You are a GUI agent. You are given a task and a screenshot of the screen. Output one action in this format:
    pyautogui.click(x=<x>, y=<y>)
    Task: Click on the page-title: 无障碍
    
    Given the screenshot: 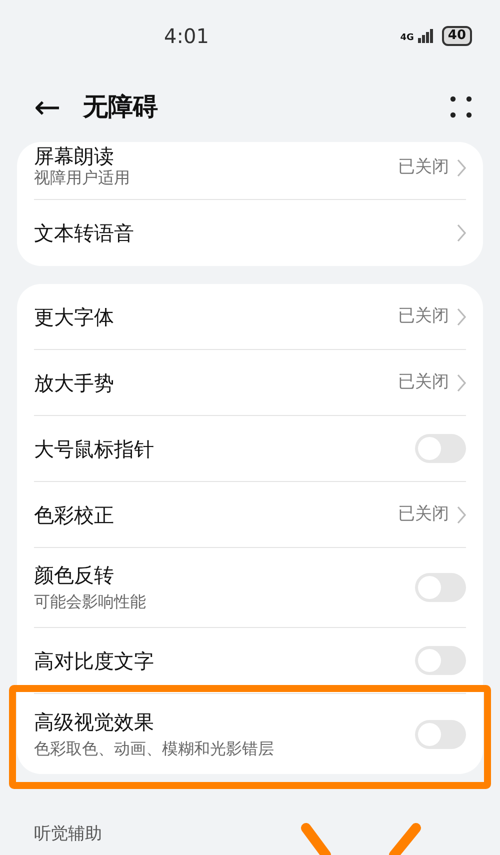 What is the action you would take?
    pyautogui.click(x=120, y=107)
    